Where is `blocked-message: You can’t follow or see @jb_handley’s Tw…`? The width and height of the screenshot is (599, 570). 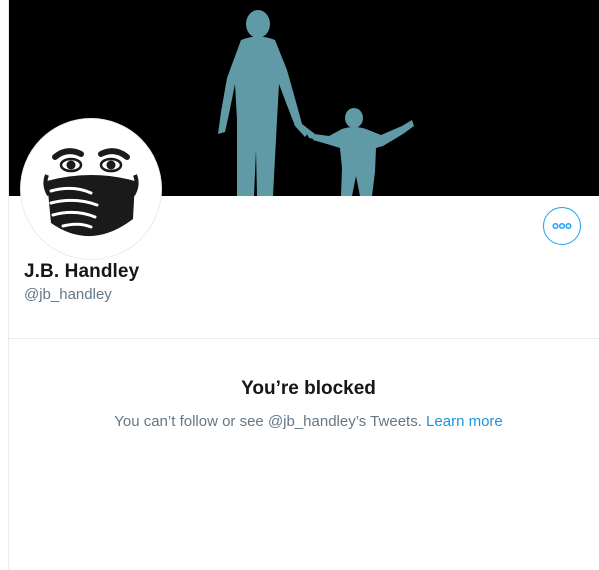
blocked-message: You can’t follow or see @jb_handley’s Tw… is located at coordinates (304, 421).